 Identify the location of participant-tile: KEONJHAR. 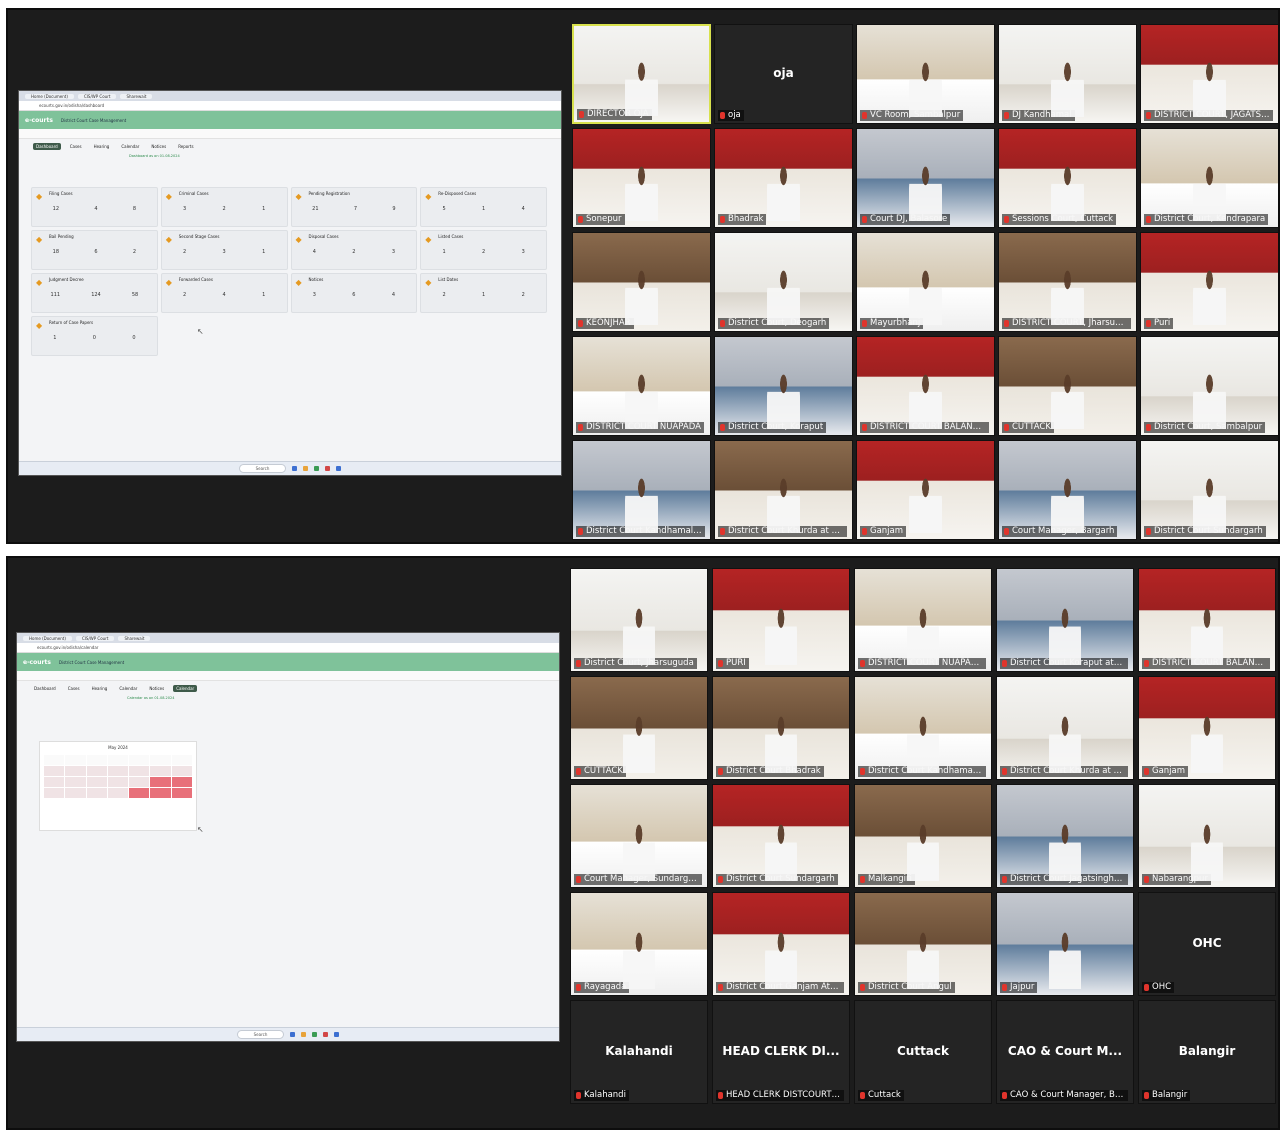
(641, 282).